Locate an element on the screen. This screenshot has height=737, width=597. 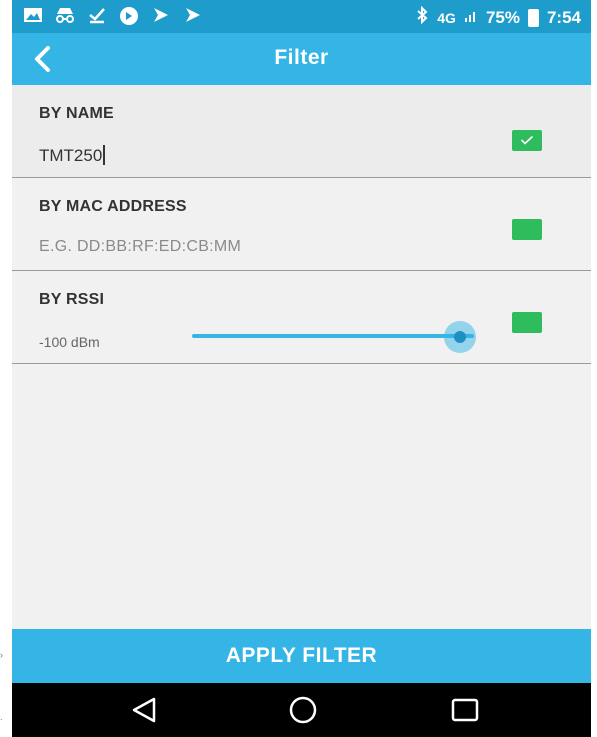
nav-recents-button is located at coordinates (465, 710).